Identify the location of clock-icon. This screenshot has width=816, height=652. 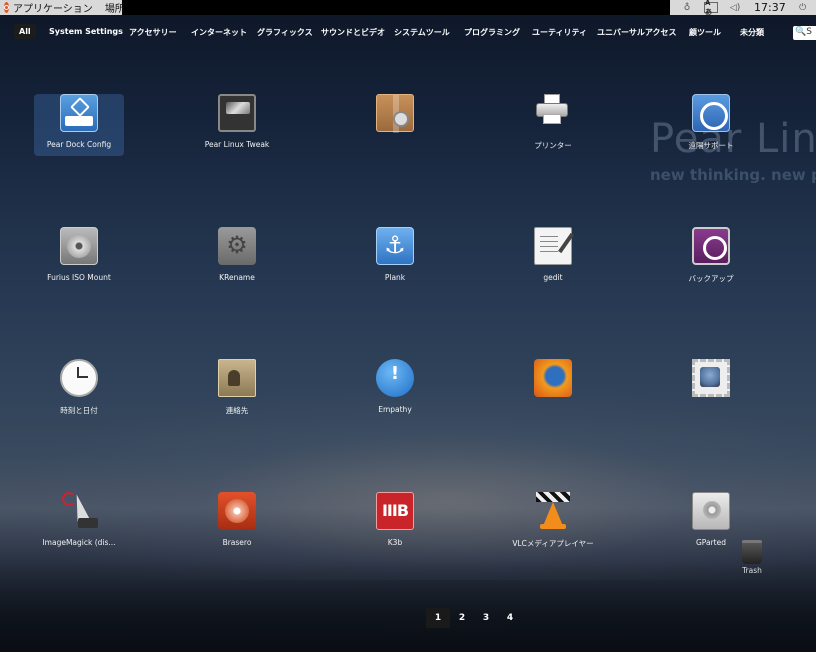
(79, 378).